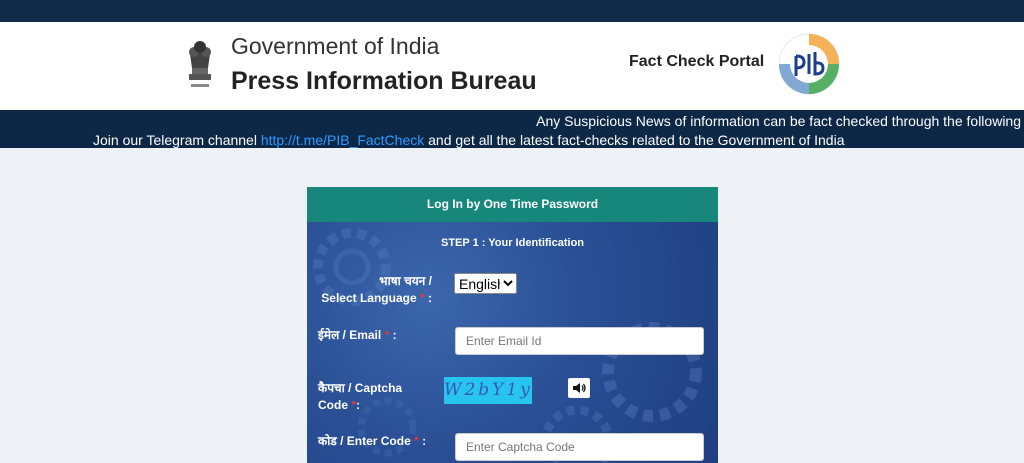  Describe the element at coordinates (364, 441) in the screenshot. I see `code-label-text: कोड / Enter Code` at that location.